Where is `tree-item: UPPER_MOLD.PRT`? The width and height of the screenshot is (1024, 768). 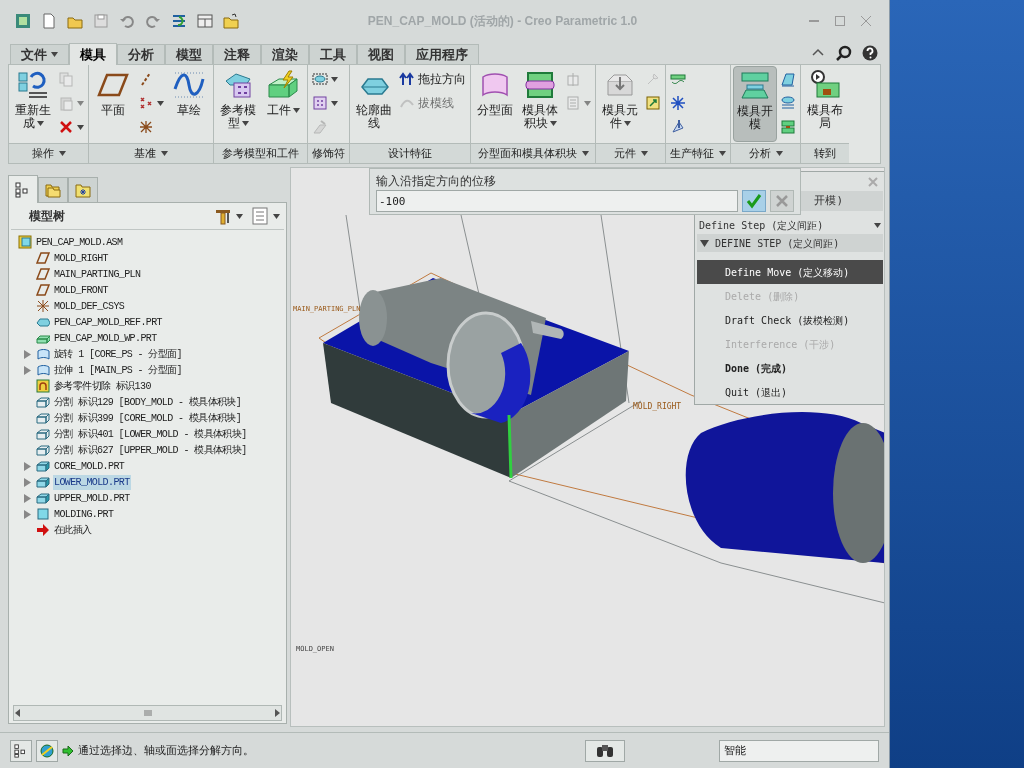 tree-item: UPPER_MOLD.PRT is located at coordinates (92, 498).